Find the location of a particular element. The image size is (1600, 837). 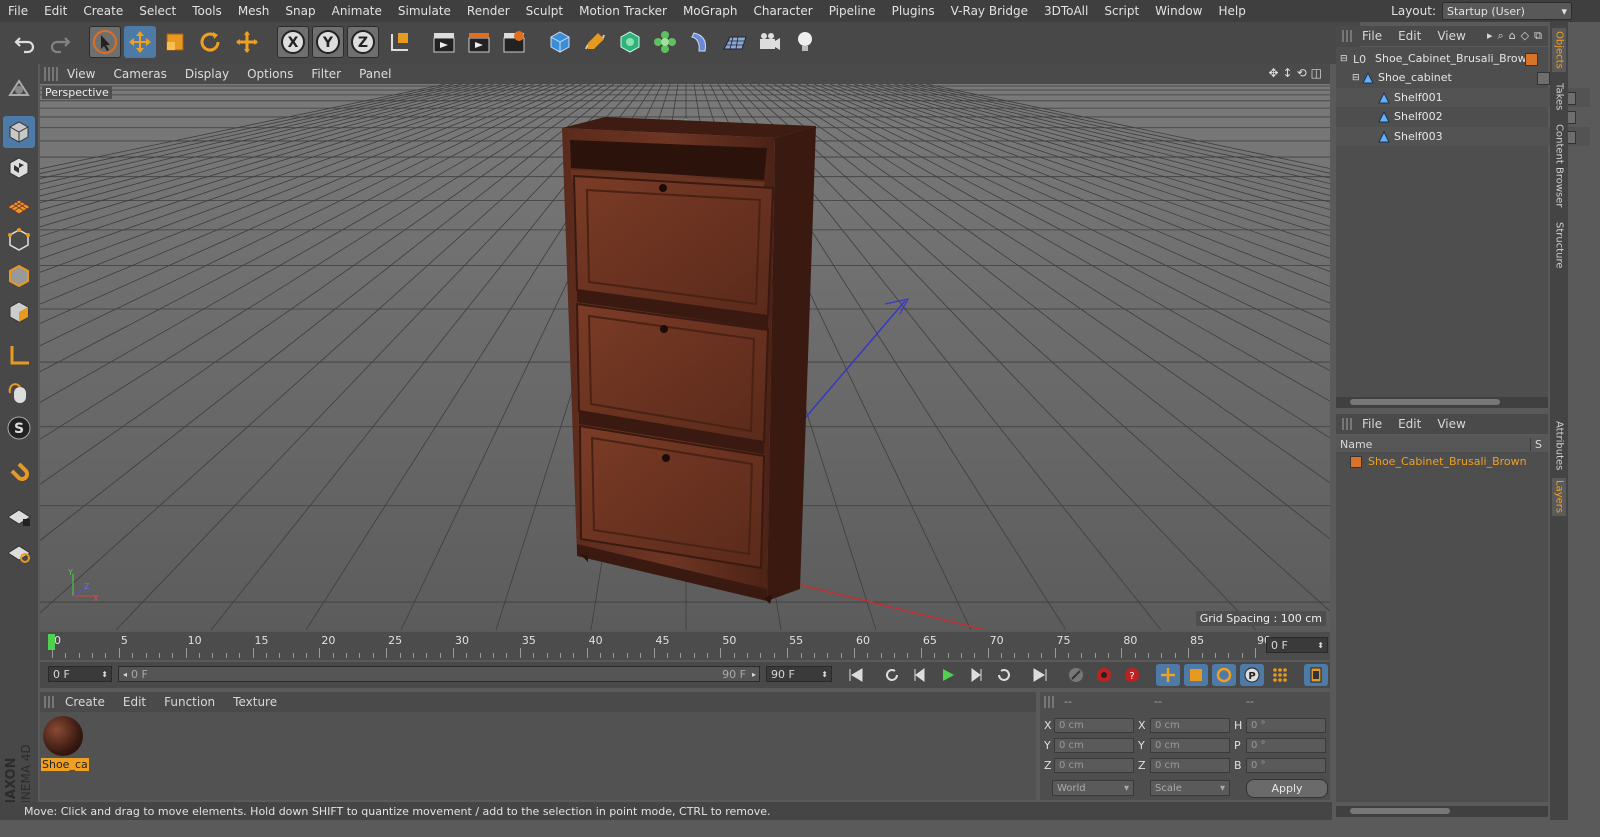

menu-mograph: MoGraph is located at coordinates (710, 11).